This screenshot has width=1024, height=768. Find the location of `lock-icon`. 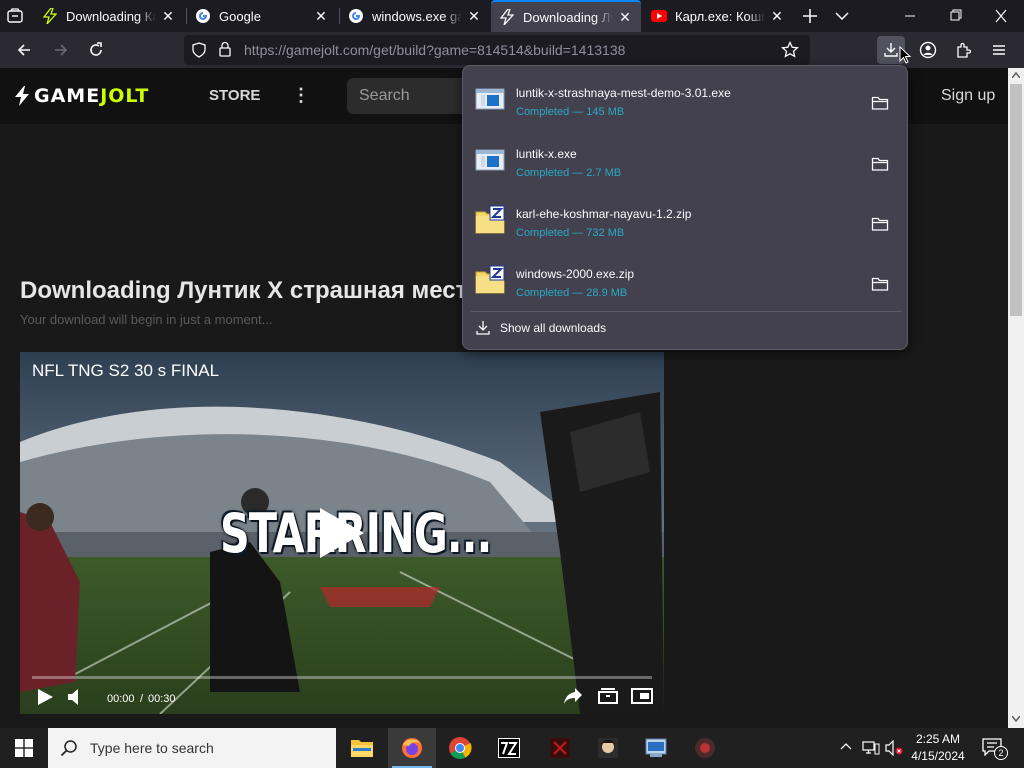

lock-icon is located at coordinates (225, 49).